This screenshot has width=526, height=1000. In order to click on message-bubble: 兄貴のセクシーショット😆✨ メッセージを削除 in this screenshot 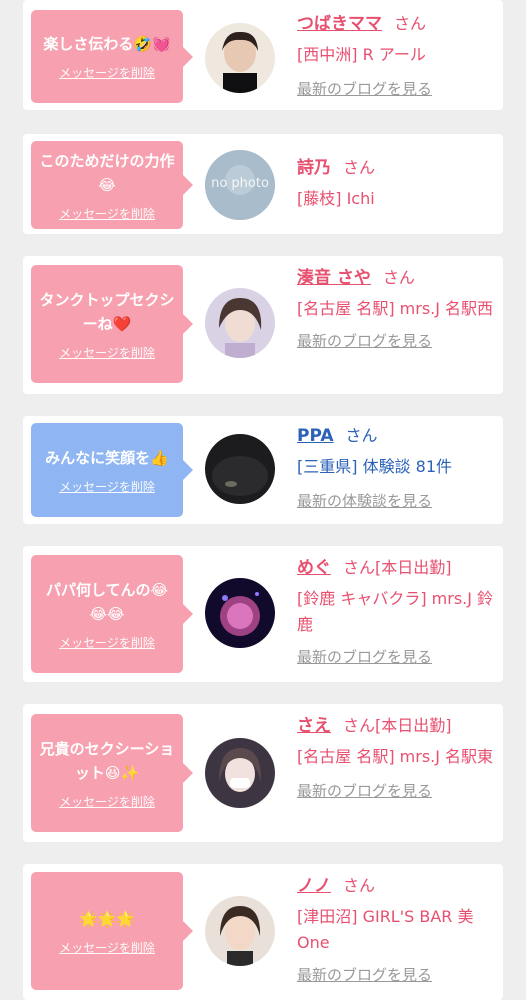, I will do `click(112, 773)`.